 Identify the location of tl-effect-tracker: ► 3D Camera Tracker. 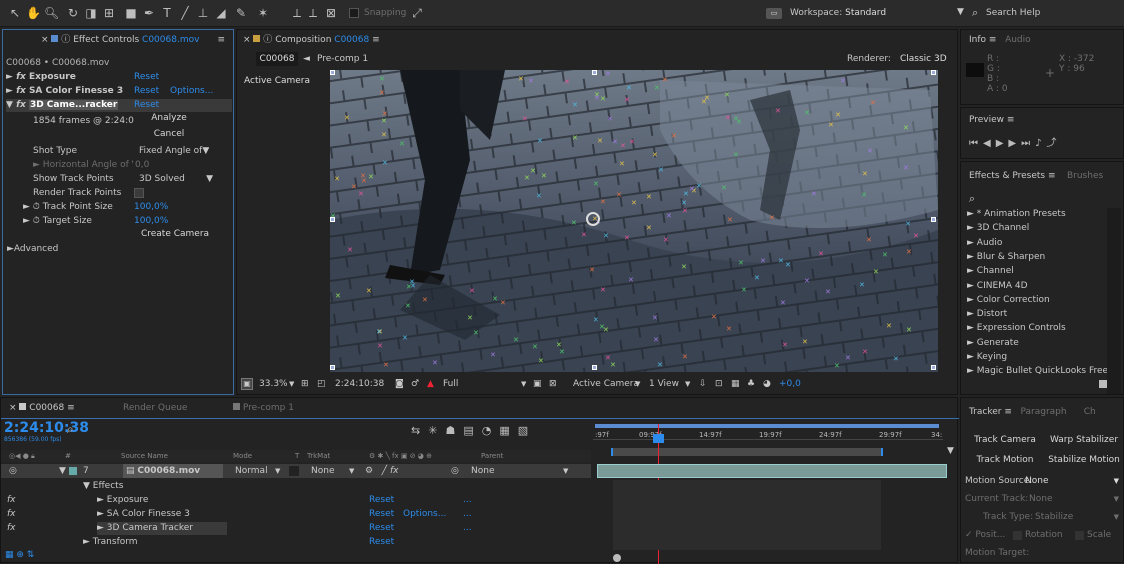
(162, 528).